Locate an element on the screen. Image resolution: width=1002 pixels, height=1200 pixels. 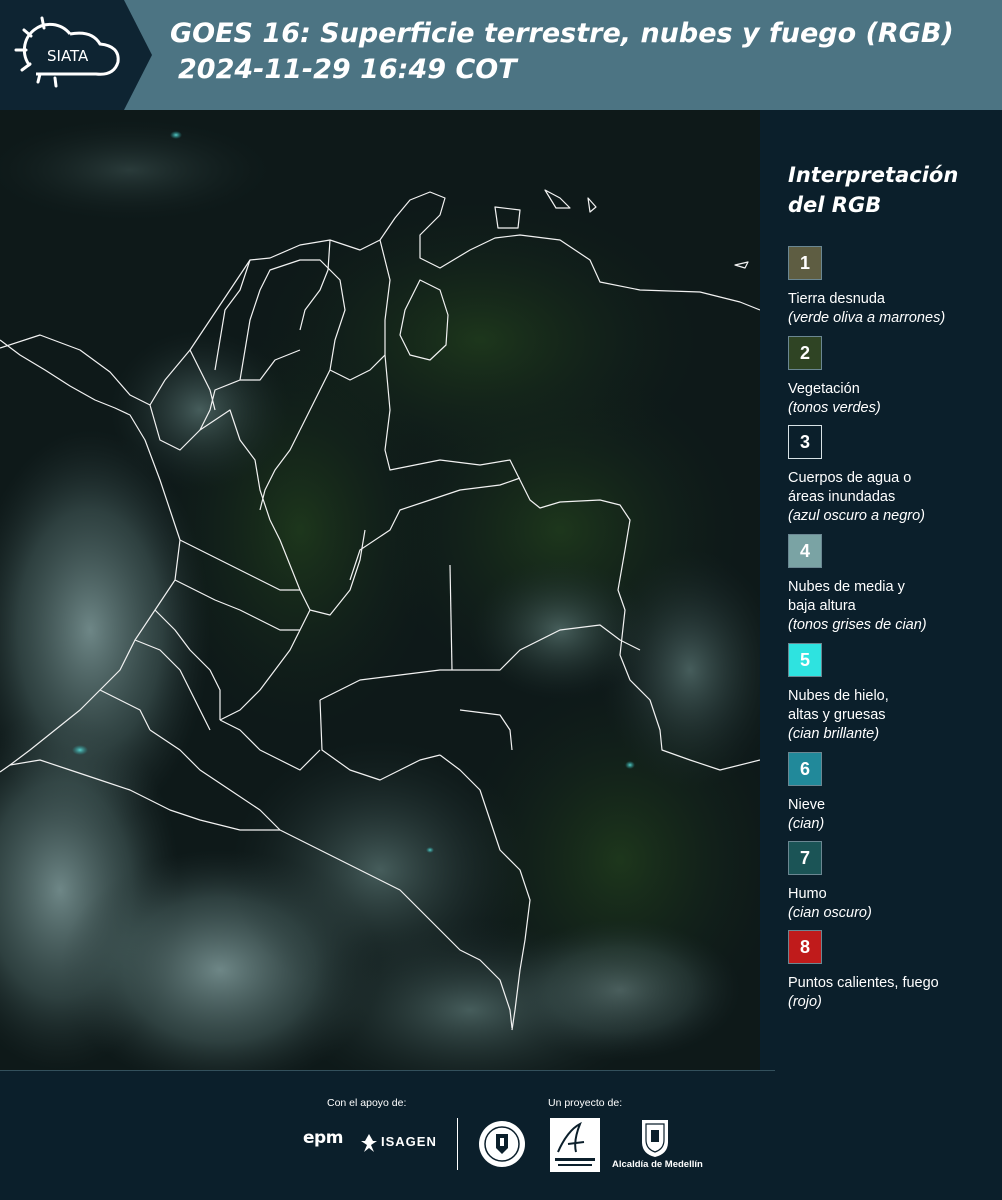
legend-item-desc: (cian brillante) is located at coordinates (834, 734).